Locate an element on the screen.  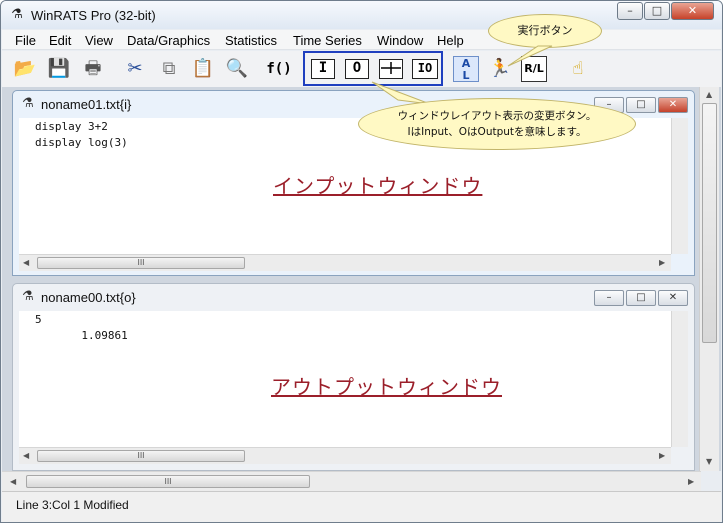
run-callout-pointer is located at coordinates (530, 56).